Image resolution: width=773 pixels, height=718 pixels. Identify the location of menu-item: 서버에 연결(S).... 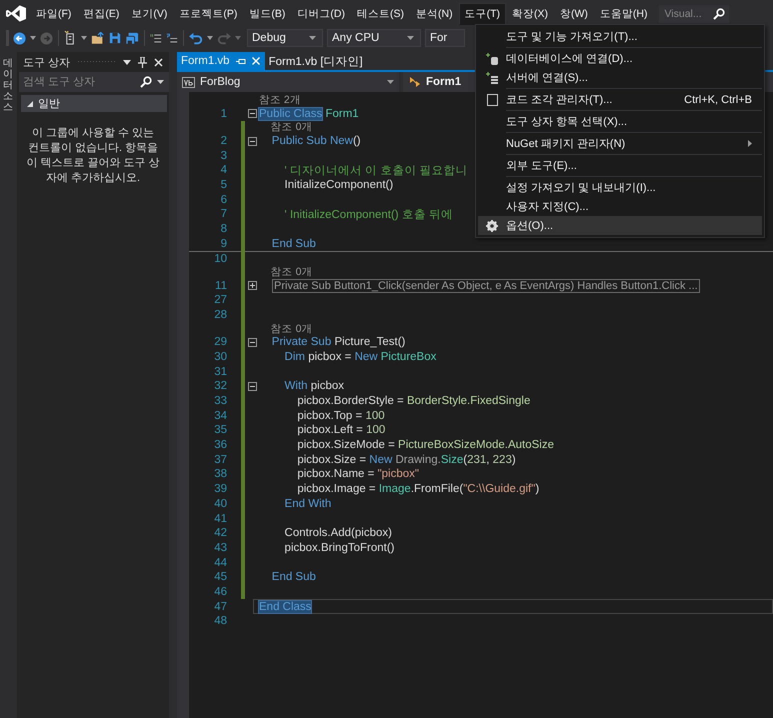
(620, 77).